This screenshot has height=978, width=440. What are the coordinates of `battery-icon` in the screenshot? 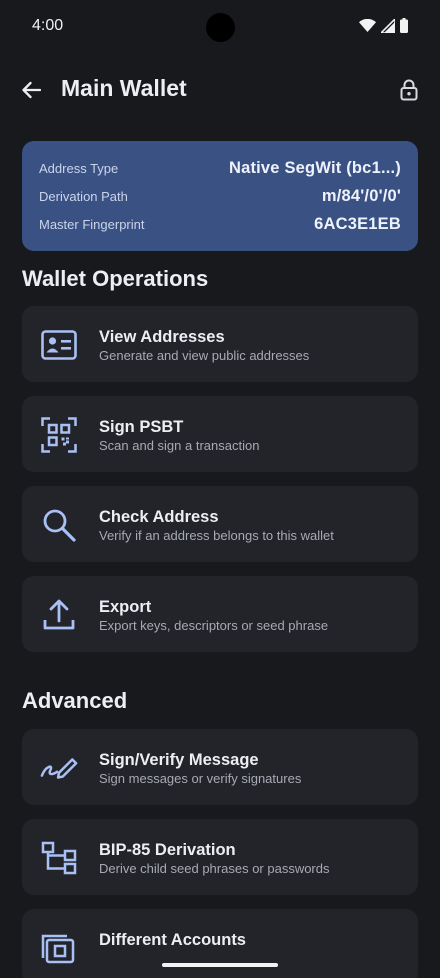 It's located at (404, 25).